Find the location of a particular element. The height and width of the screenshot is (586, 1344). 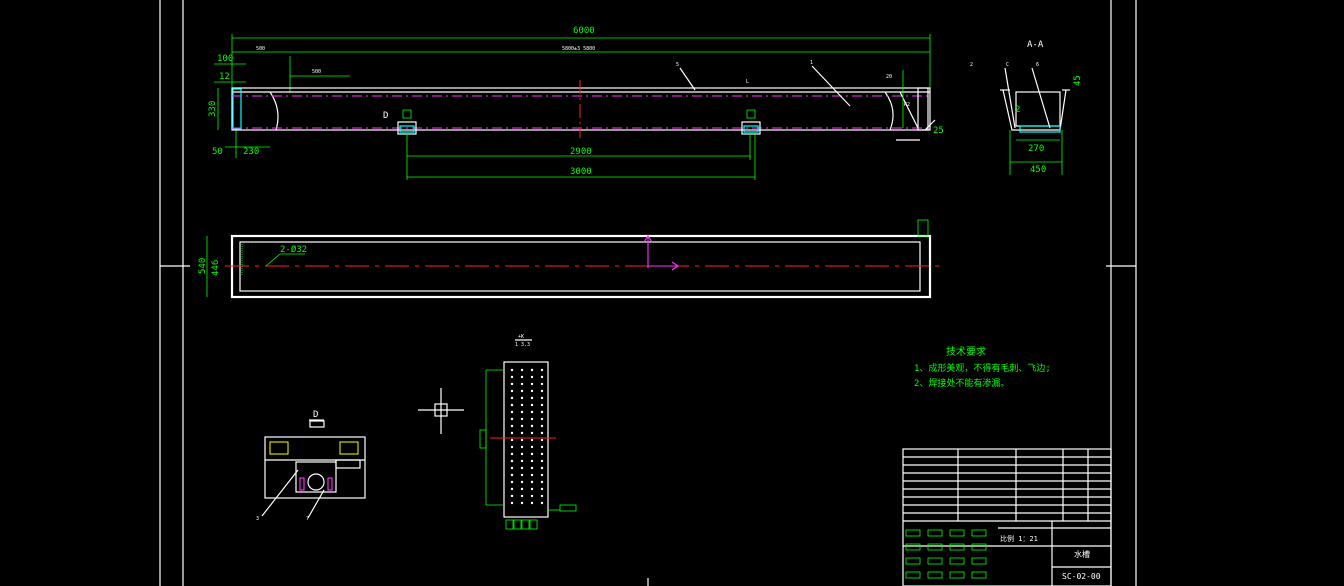

title-code: SC-02-00 is located at coordinates (1081, 576).